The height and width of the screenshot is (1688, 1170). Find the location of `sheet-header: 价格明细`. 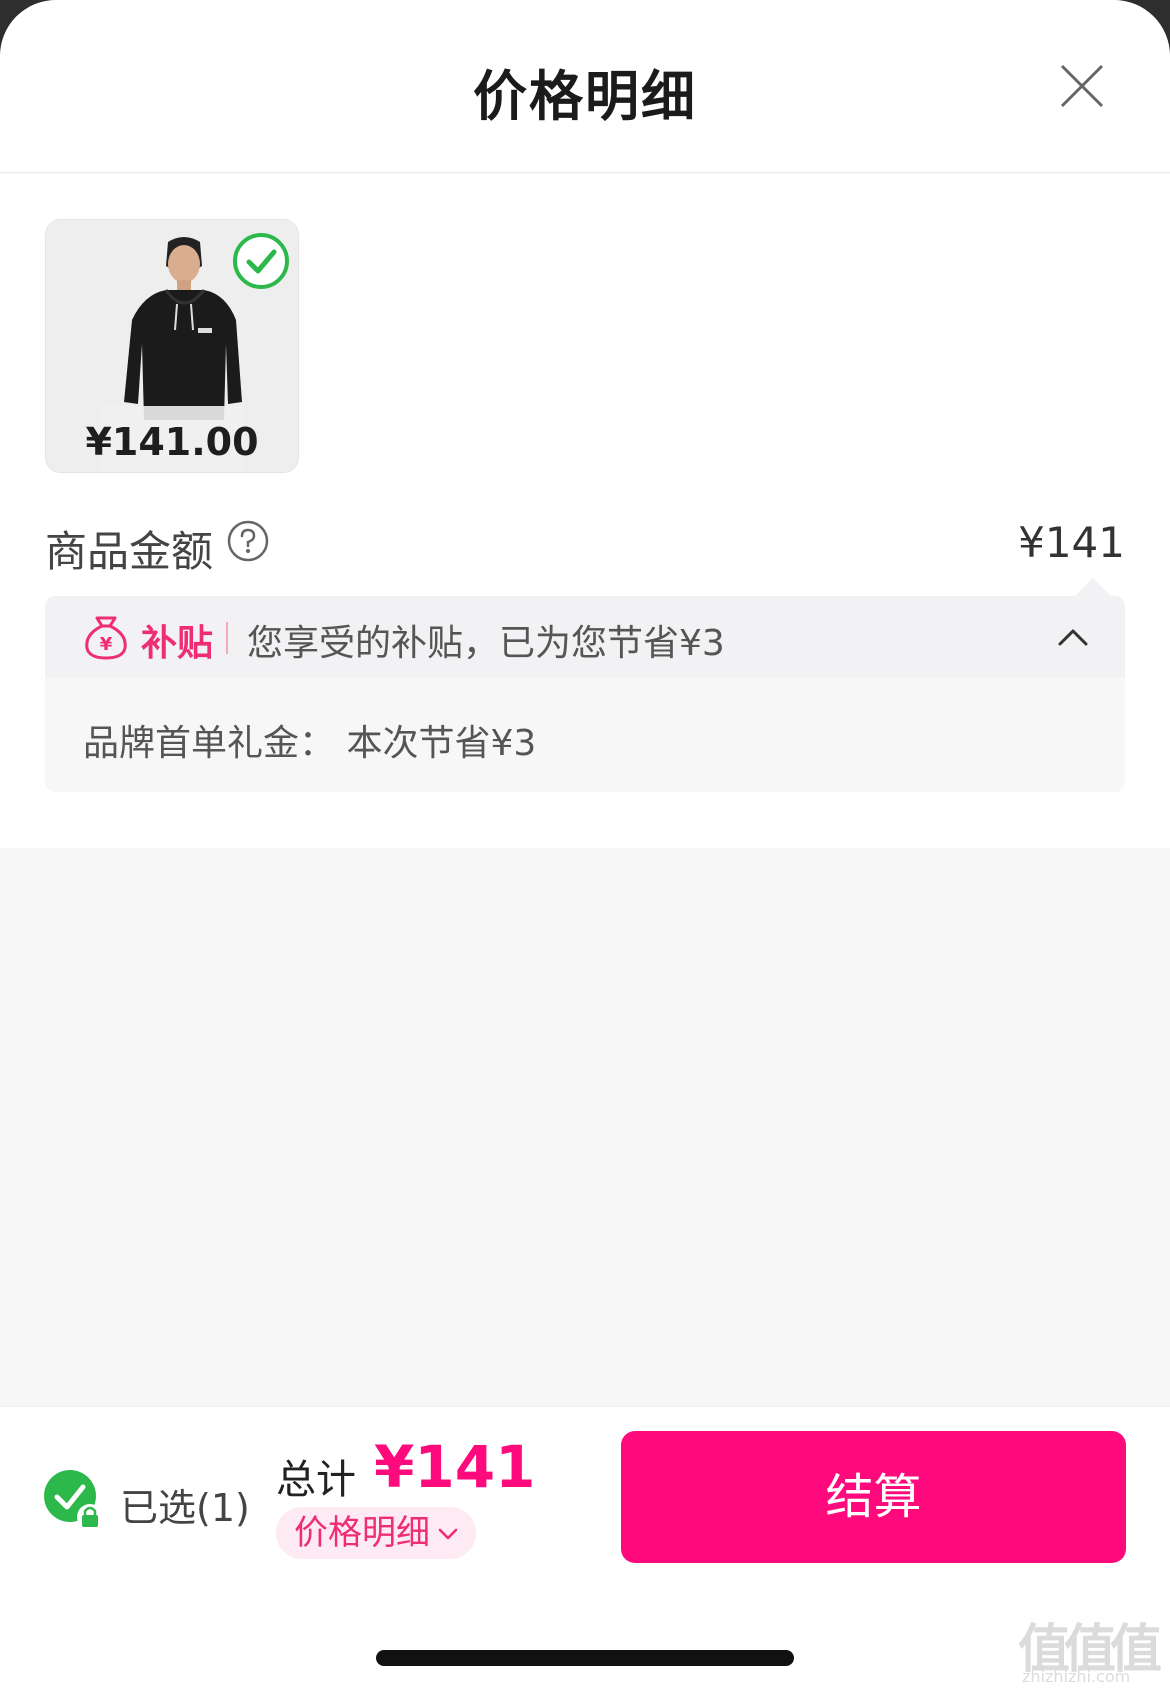

sheet-header: 价格明细 is located at coordinates (585, 86).